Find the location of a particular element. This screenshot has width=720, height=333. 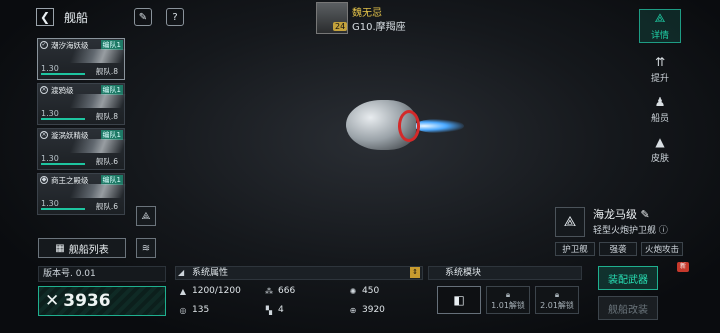

shield-small-icon: ◆ is located at coordinates (44, 180).